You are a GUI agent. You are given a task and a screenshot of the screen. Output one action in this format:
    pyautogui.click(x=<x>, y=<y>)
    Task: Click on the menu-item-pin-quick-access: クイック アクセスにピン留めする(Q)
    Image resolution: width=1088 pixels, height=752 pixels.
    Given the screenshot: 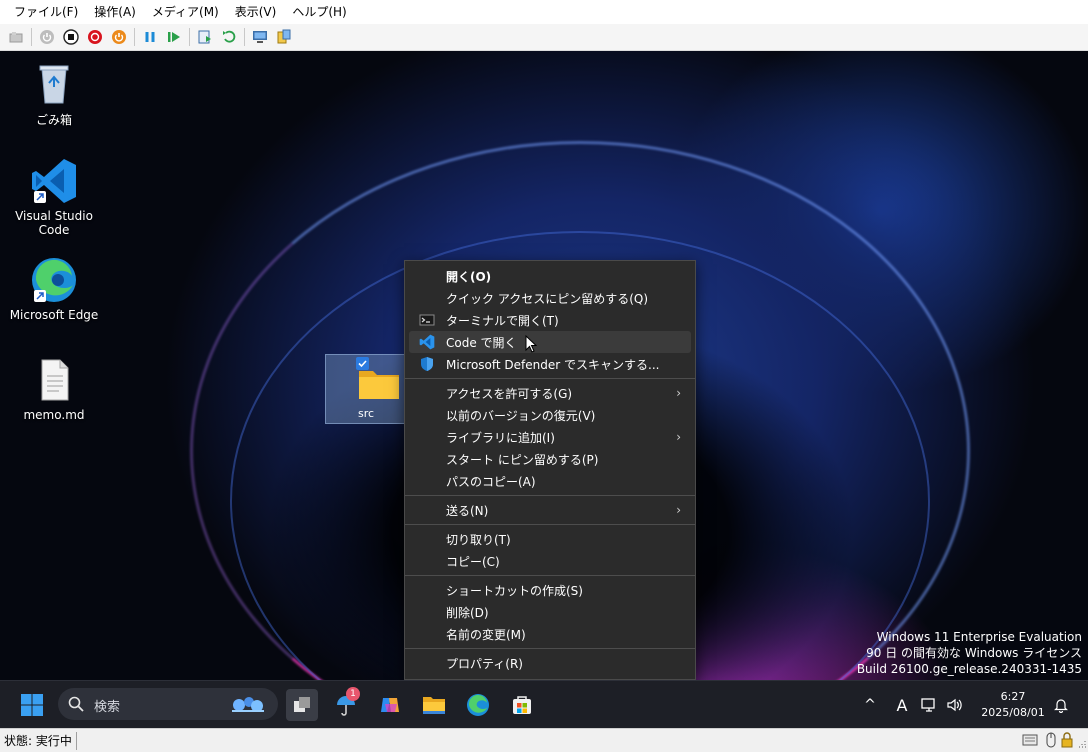 What is the action you would take?
    pyautogui.click(x=550, y=298)
    